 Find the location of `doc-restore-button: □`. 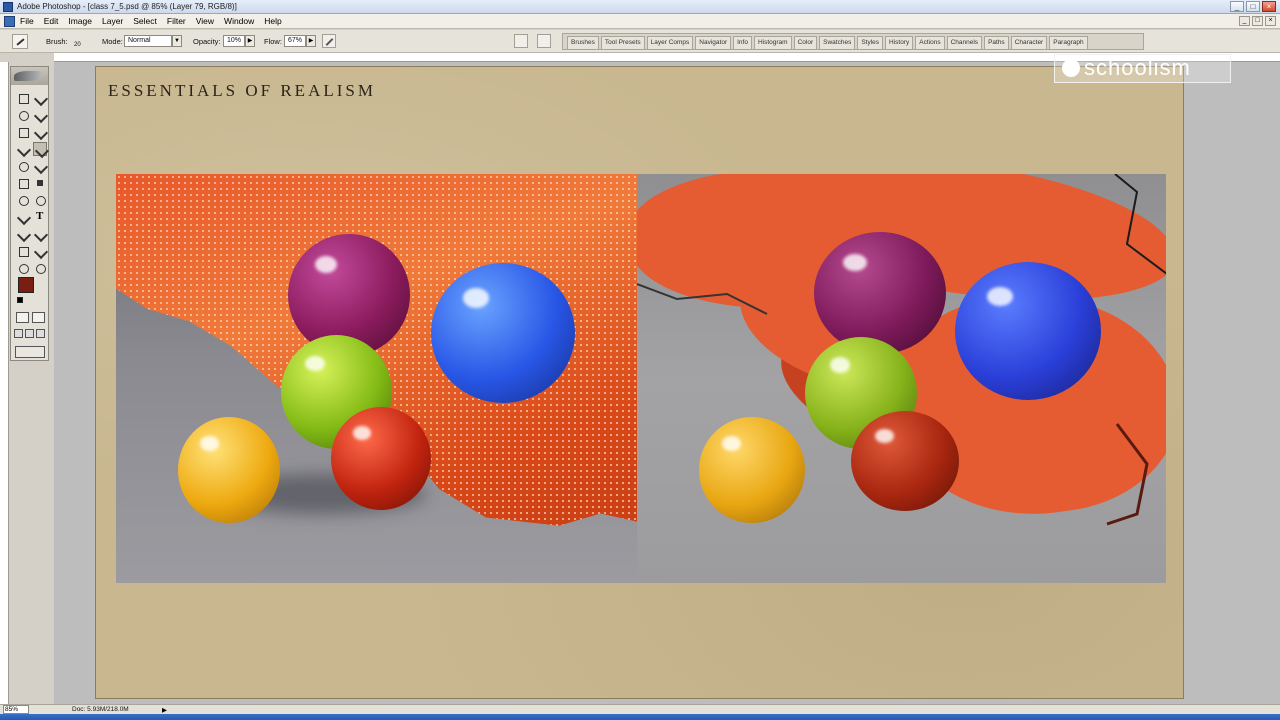

doc-restore-button: □ is located at coordinates (1257, 21).